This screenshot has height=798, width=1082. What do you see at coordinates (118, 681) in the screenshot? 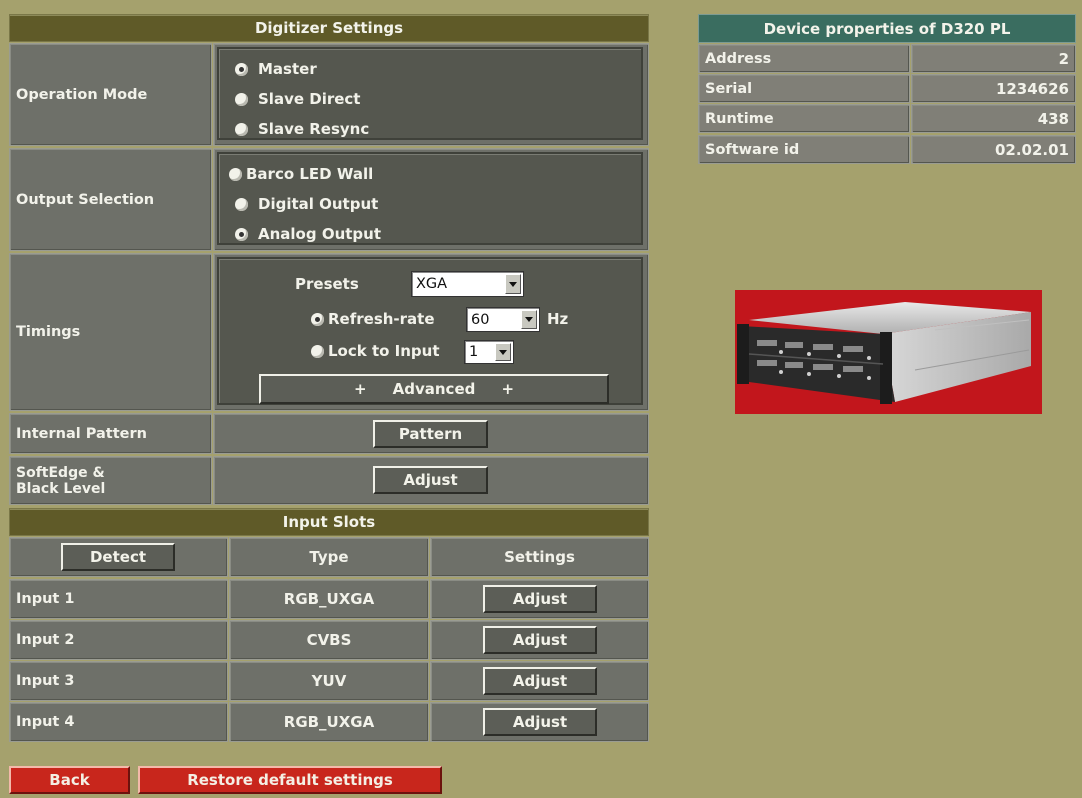
I see `table-row: Input 3` at bounding box center [118, 681].